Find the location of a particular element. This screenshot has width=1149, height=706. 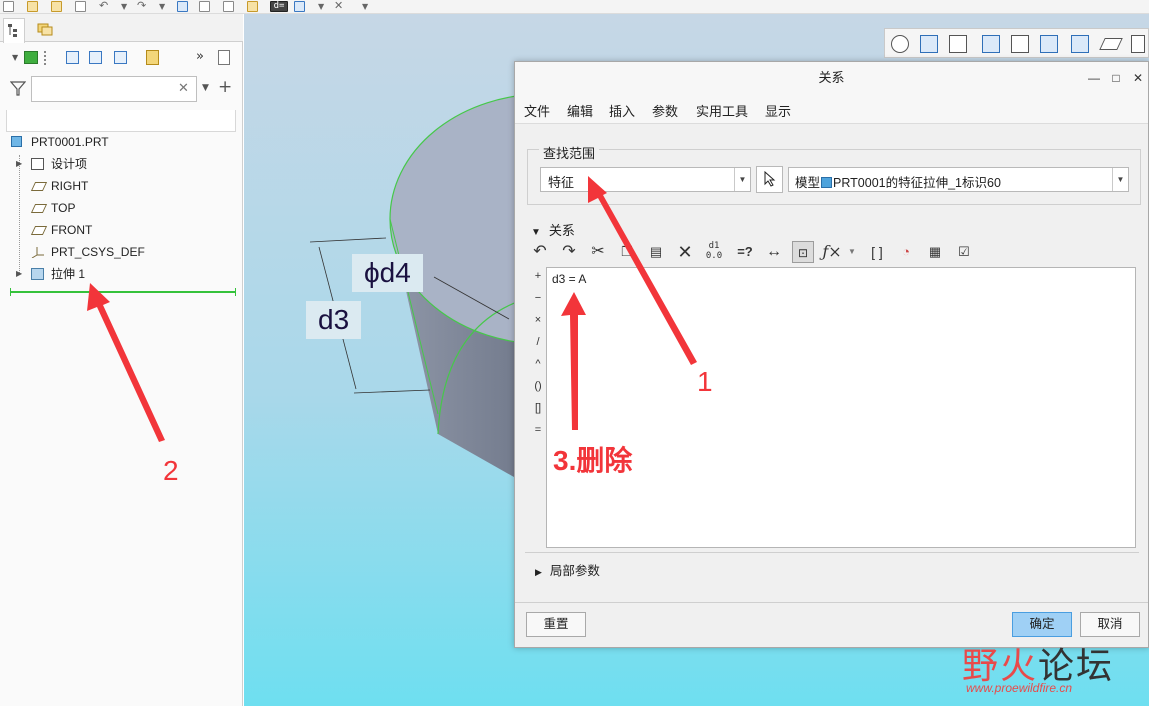

zoom-in-icon is located at coordinates (929, 44).